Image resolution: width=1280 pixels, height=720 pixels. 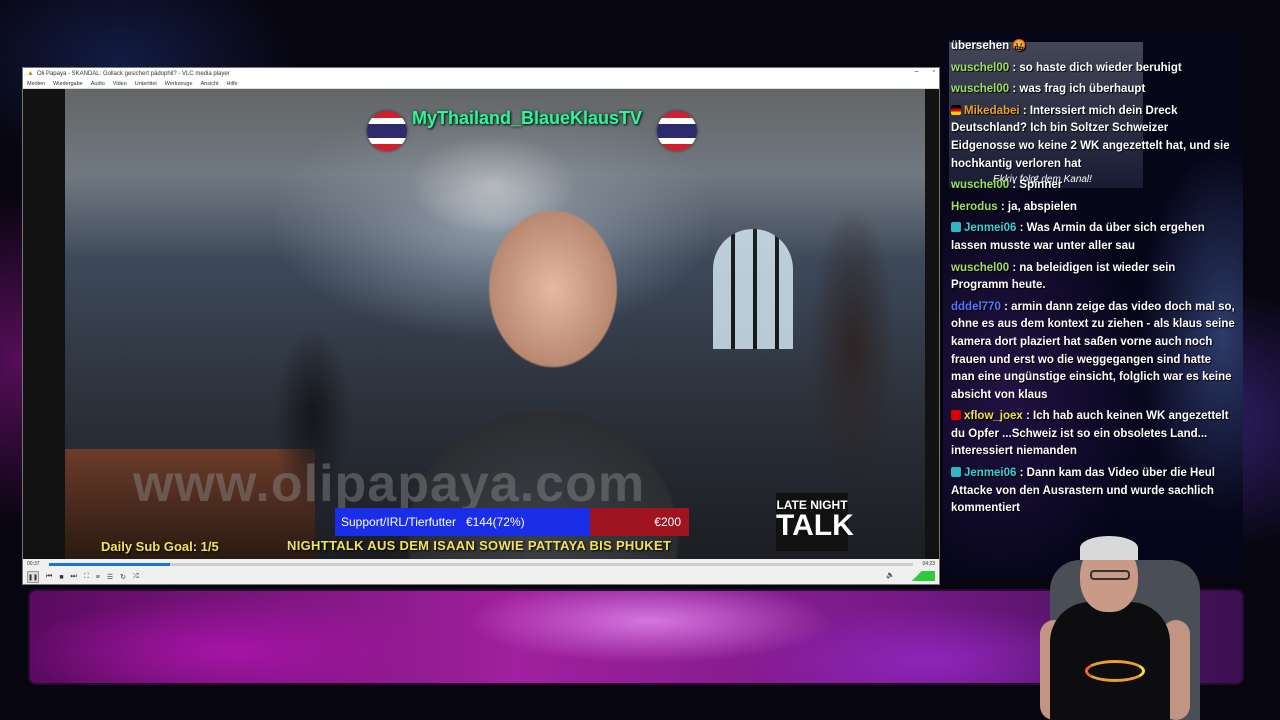 What do you see at coordinates (120, 84) in the screenshot?
I see `menu-video: Video` at bounding box center [120, 84].